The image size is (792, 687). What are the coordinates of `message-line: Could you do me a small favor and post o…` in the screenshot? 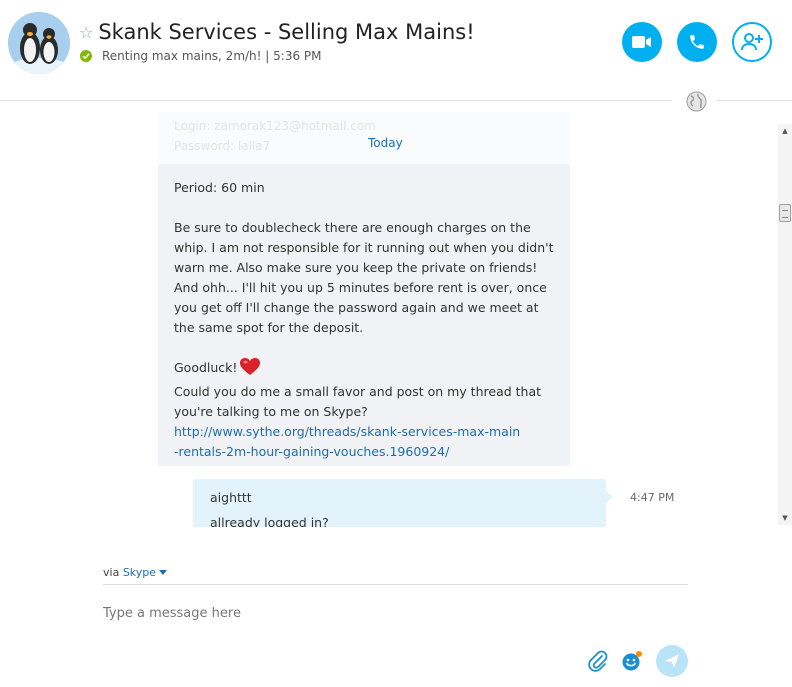 It's located at (358, 391).